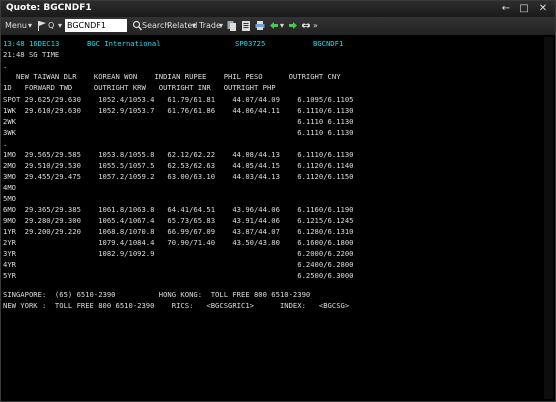 This screenshot has width=556, height=402. Describe the element at coordinates (14, 43) in the screenshot. I see `header-time: 13:48` at that location.